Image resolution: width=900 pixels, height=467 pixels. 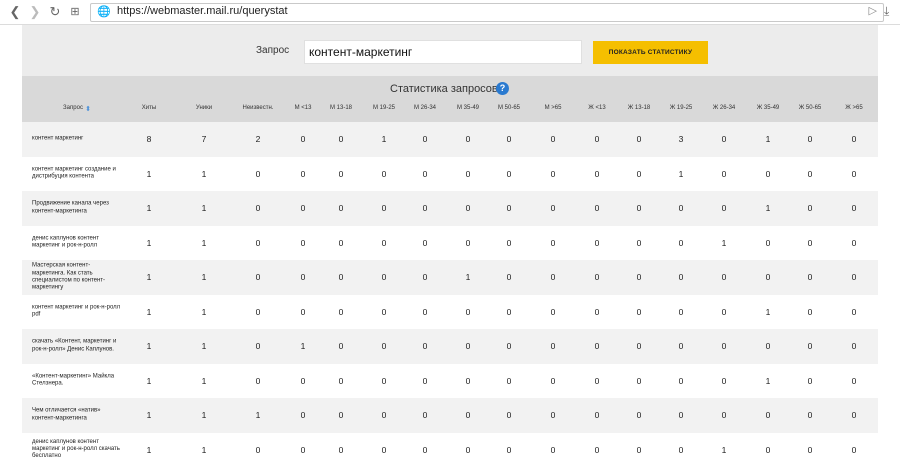 I want to click on column-header: М 26-34, so click(x=425, y=108).